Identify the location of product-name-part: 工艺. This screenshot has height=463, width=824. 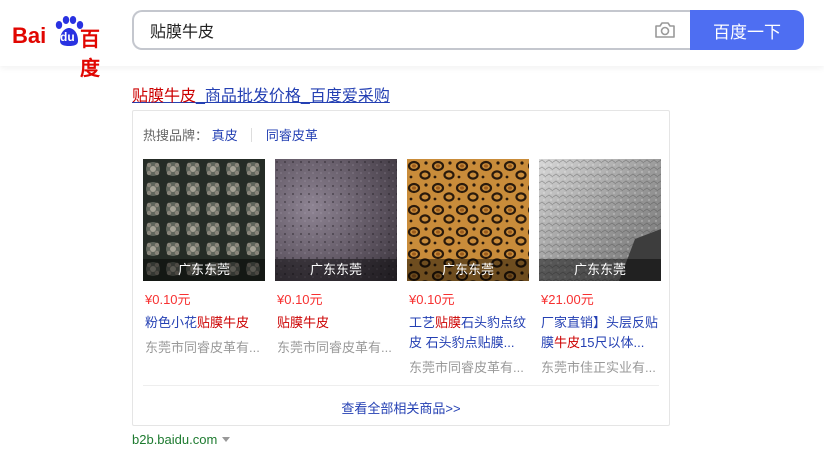
(422, 322).